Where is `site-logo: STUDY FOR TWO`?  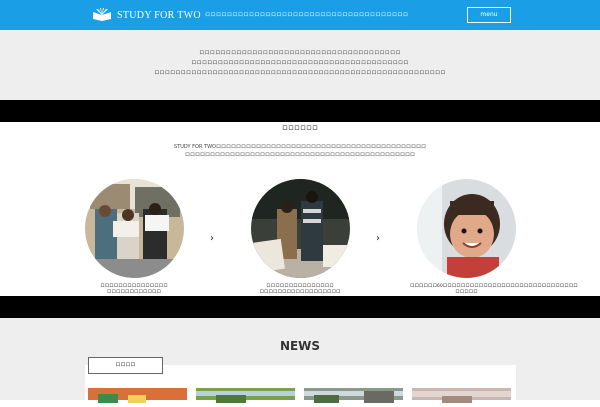
site-logo: STUDY FOR TWO is located at coordinates (146, 15).